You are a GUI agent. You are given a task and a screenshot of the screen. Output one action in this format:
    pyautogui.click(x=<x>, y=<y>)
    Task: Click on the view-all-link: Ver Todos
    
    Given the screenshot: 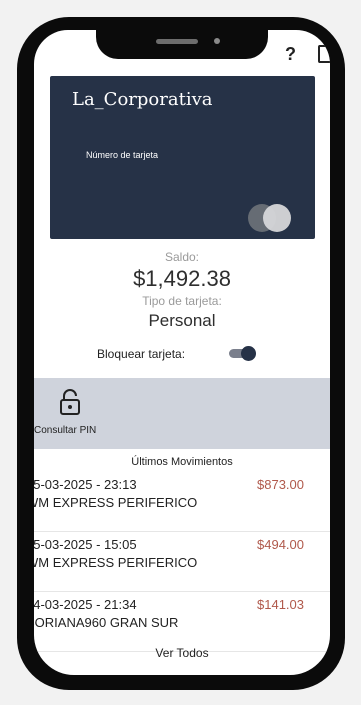 What is the action you would take?
    pyautogui.click(x=182, y=653)
    